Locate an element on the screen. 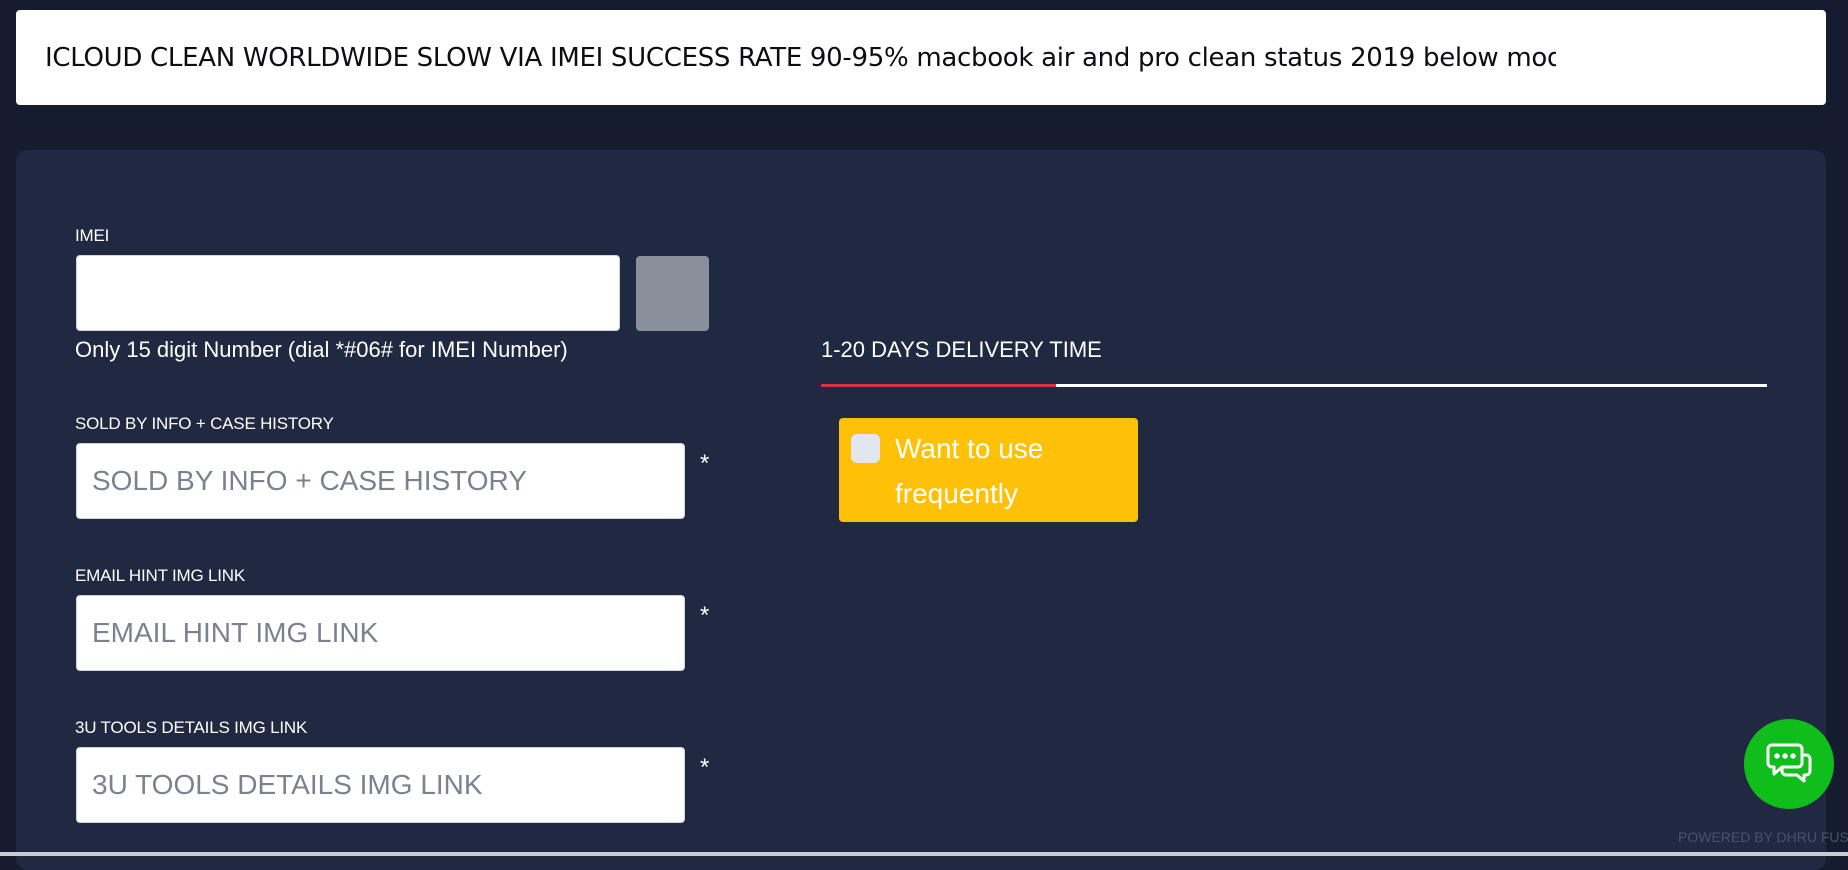 This screenshot has width=1848, height=870. tools-details-required-mark: * is located at coordinates (705, 767).